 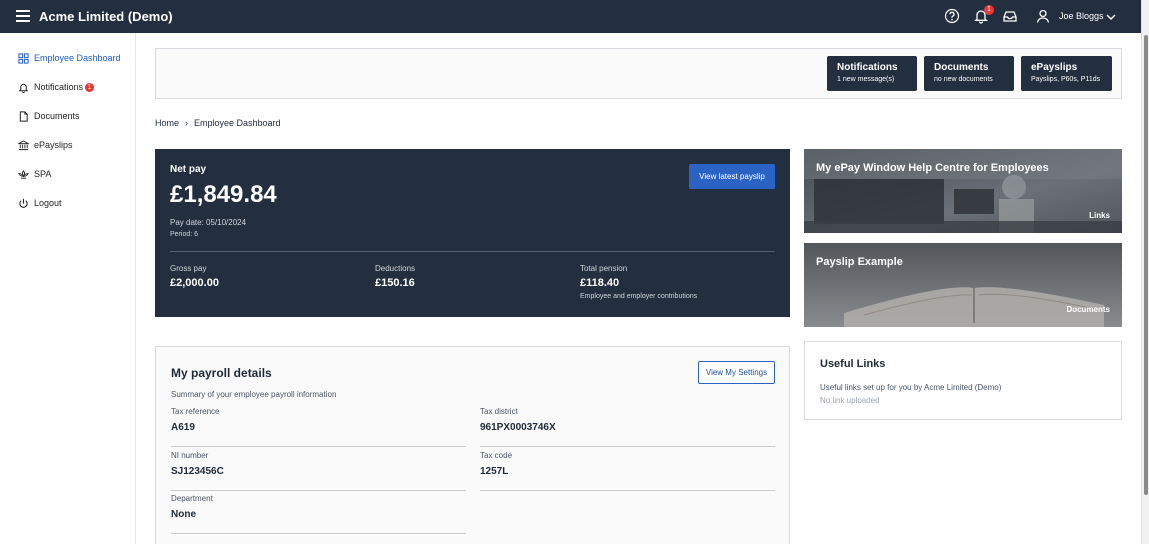 I want to click on field-value: 1257L, so click(x=494, y=471).